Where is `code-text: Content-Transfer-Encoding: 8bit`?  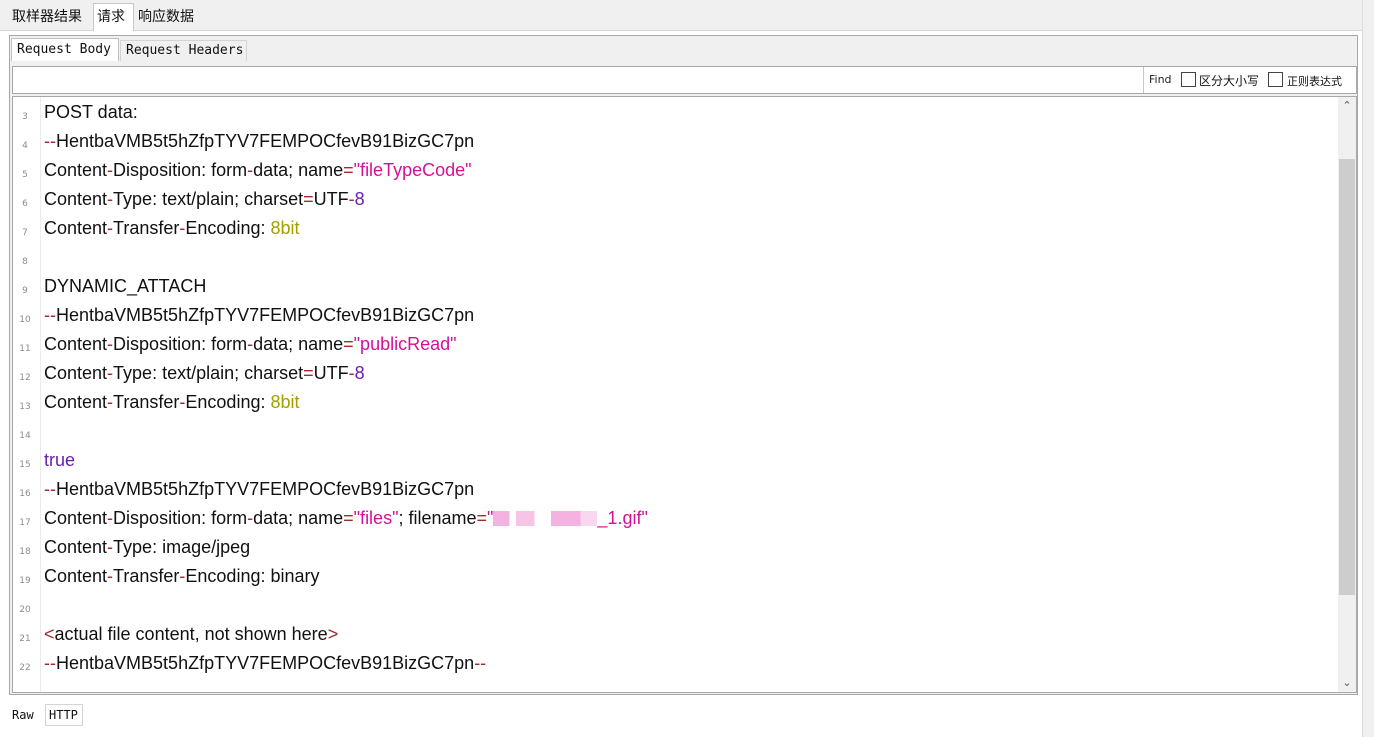 code-text: Content-Transfer-Encoding: 8bit is located at coordinates (172, 402).